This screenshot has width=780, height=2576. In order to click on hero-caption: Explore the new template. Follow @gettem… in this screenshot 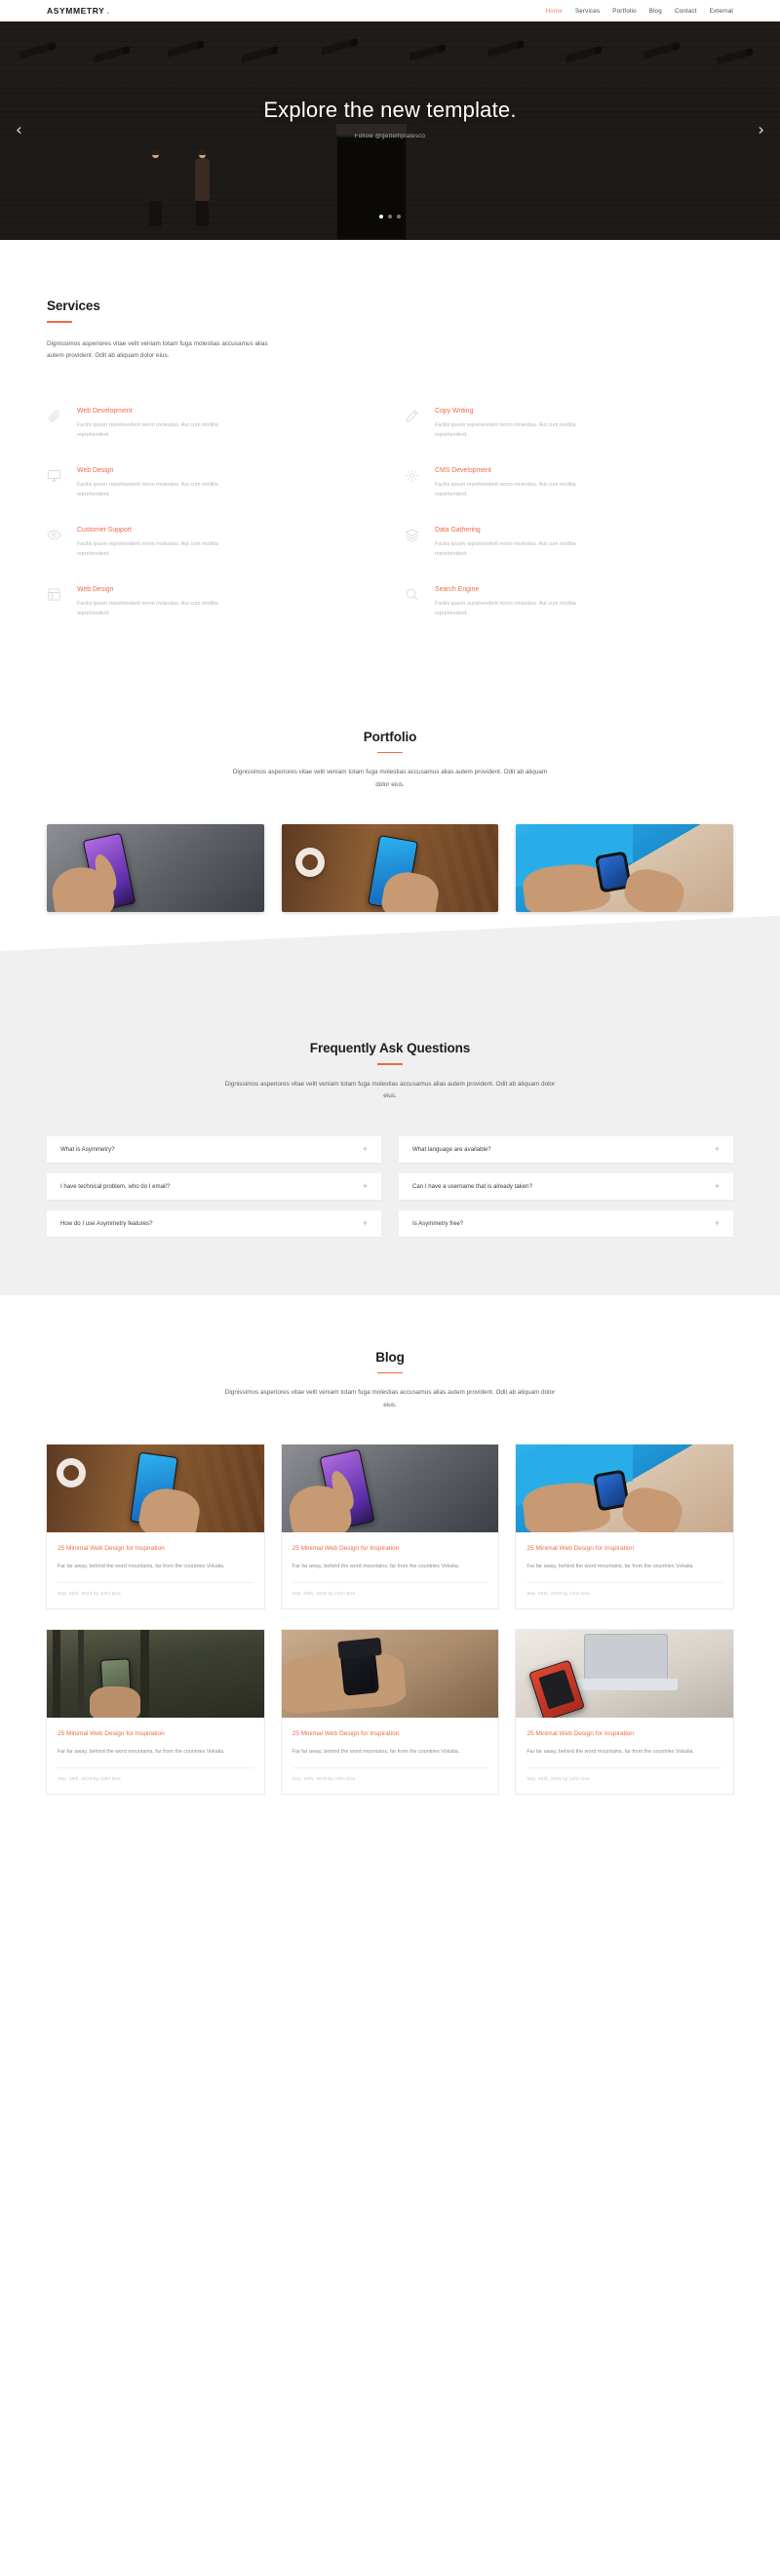, I will do `click(390, 130)`.